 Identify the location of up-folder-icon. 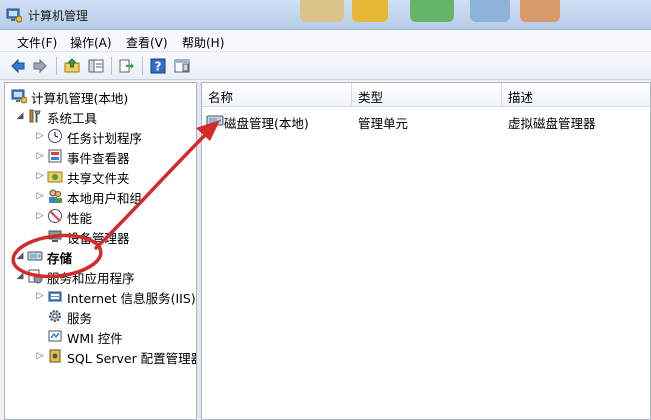
(72, 65).